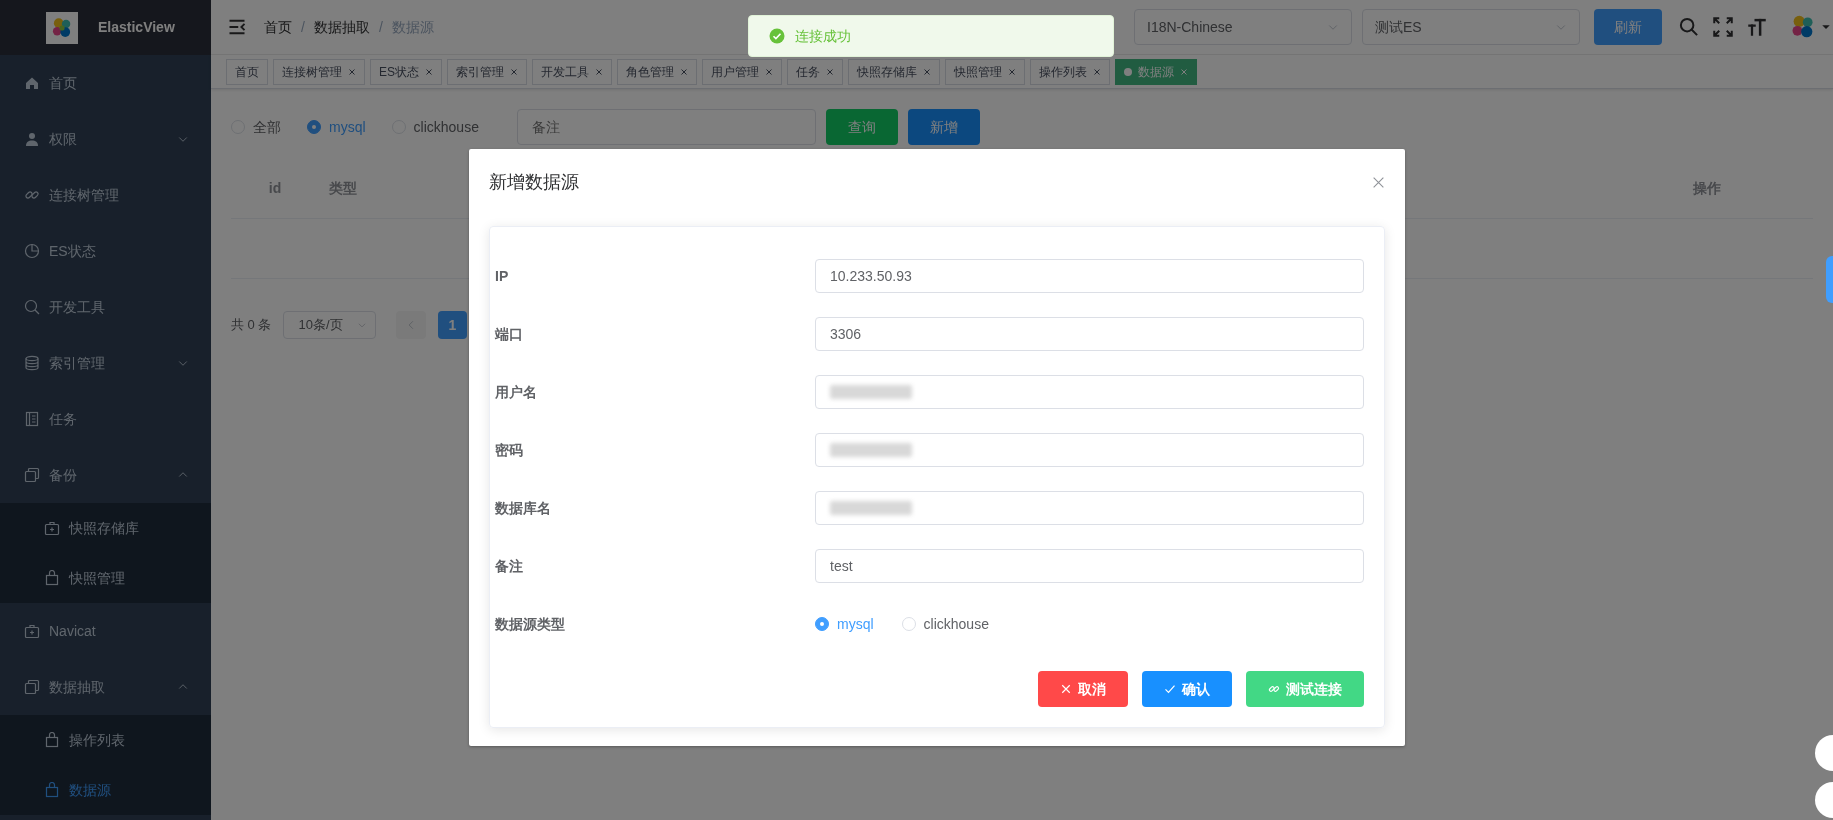 The image size is (1833, 820). I want to click on sidebar-item: Navicat, so click(105, 631).